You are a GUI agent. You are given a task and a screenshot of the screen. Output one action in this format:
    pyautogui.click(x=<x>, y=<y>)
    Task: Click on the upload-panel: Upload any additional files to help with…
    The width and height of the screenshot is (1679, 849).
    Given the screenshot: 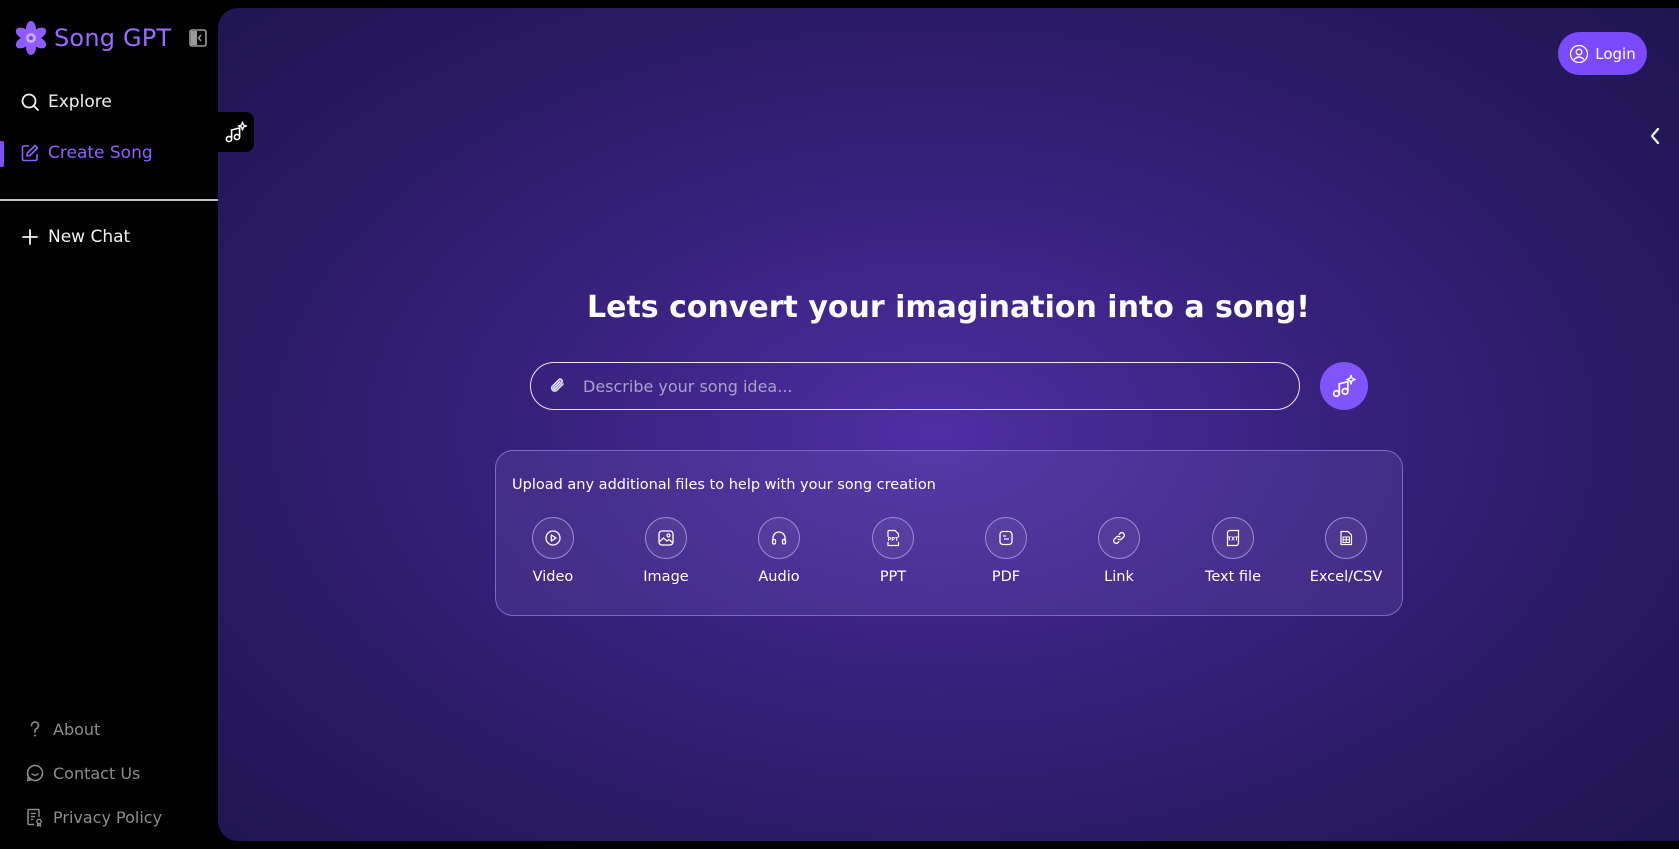 What is the action you would take?
    pyautogui.click(x=949, y=533)
    